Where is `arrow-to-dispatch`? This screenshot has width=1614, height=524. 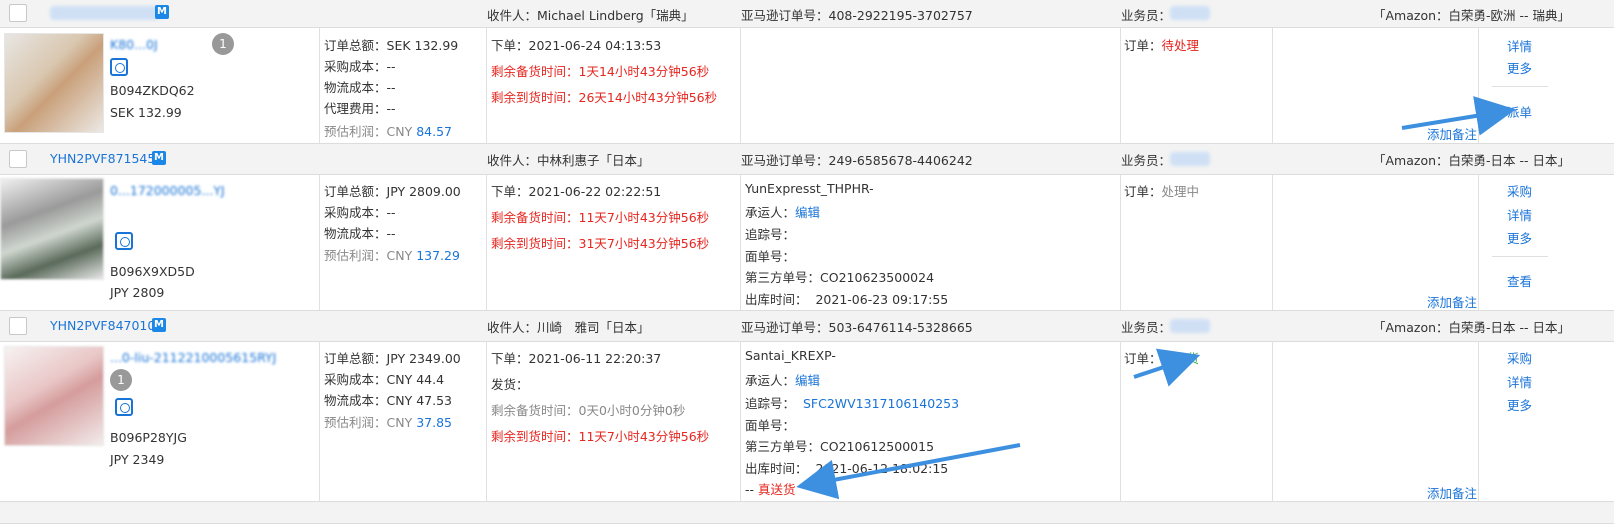 arrow-to-dispatch is located at coordinates (1458, 116).